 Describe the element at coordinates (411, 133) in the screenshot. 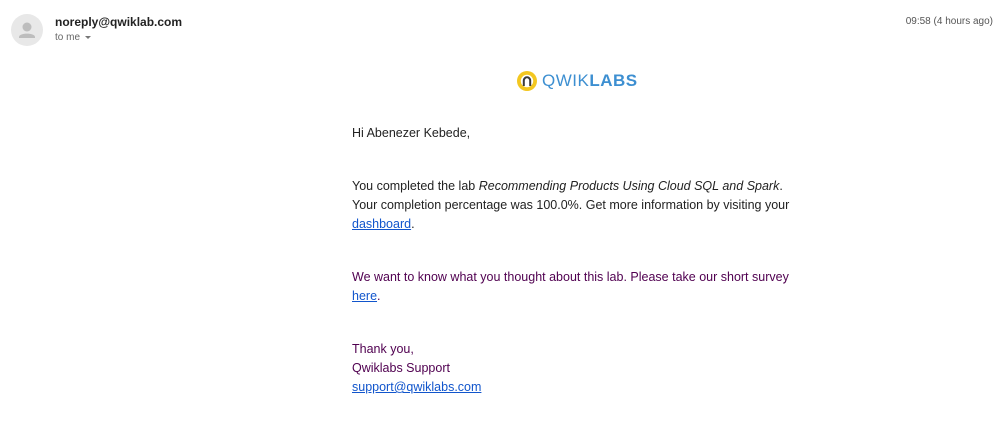

I see `greeting: Hi Abenezer Kebede,` at that location.